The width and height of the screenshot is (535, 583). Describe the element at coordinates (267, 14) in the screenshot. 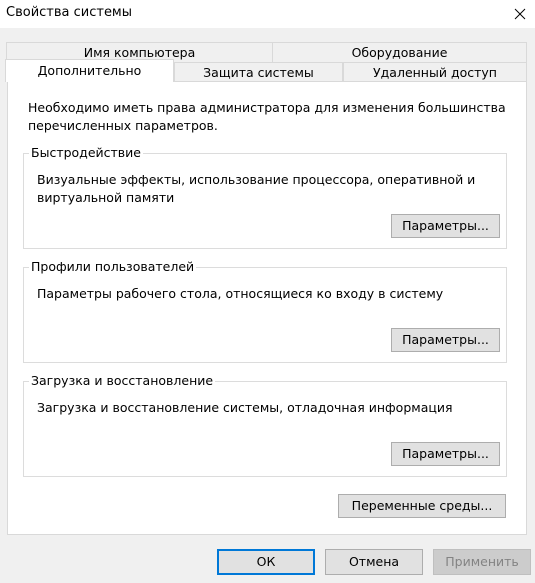

I see `title-bar: Свойства системы` at that location.